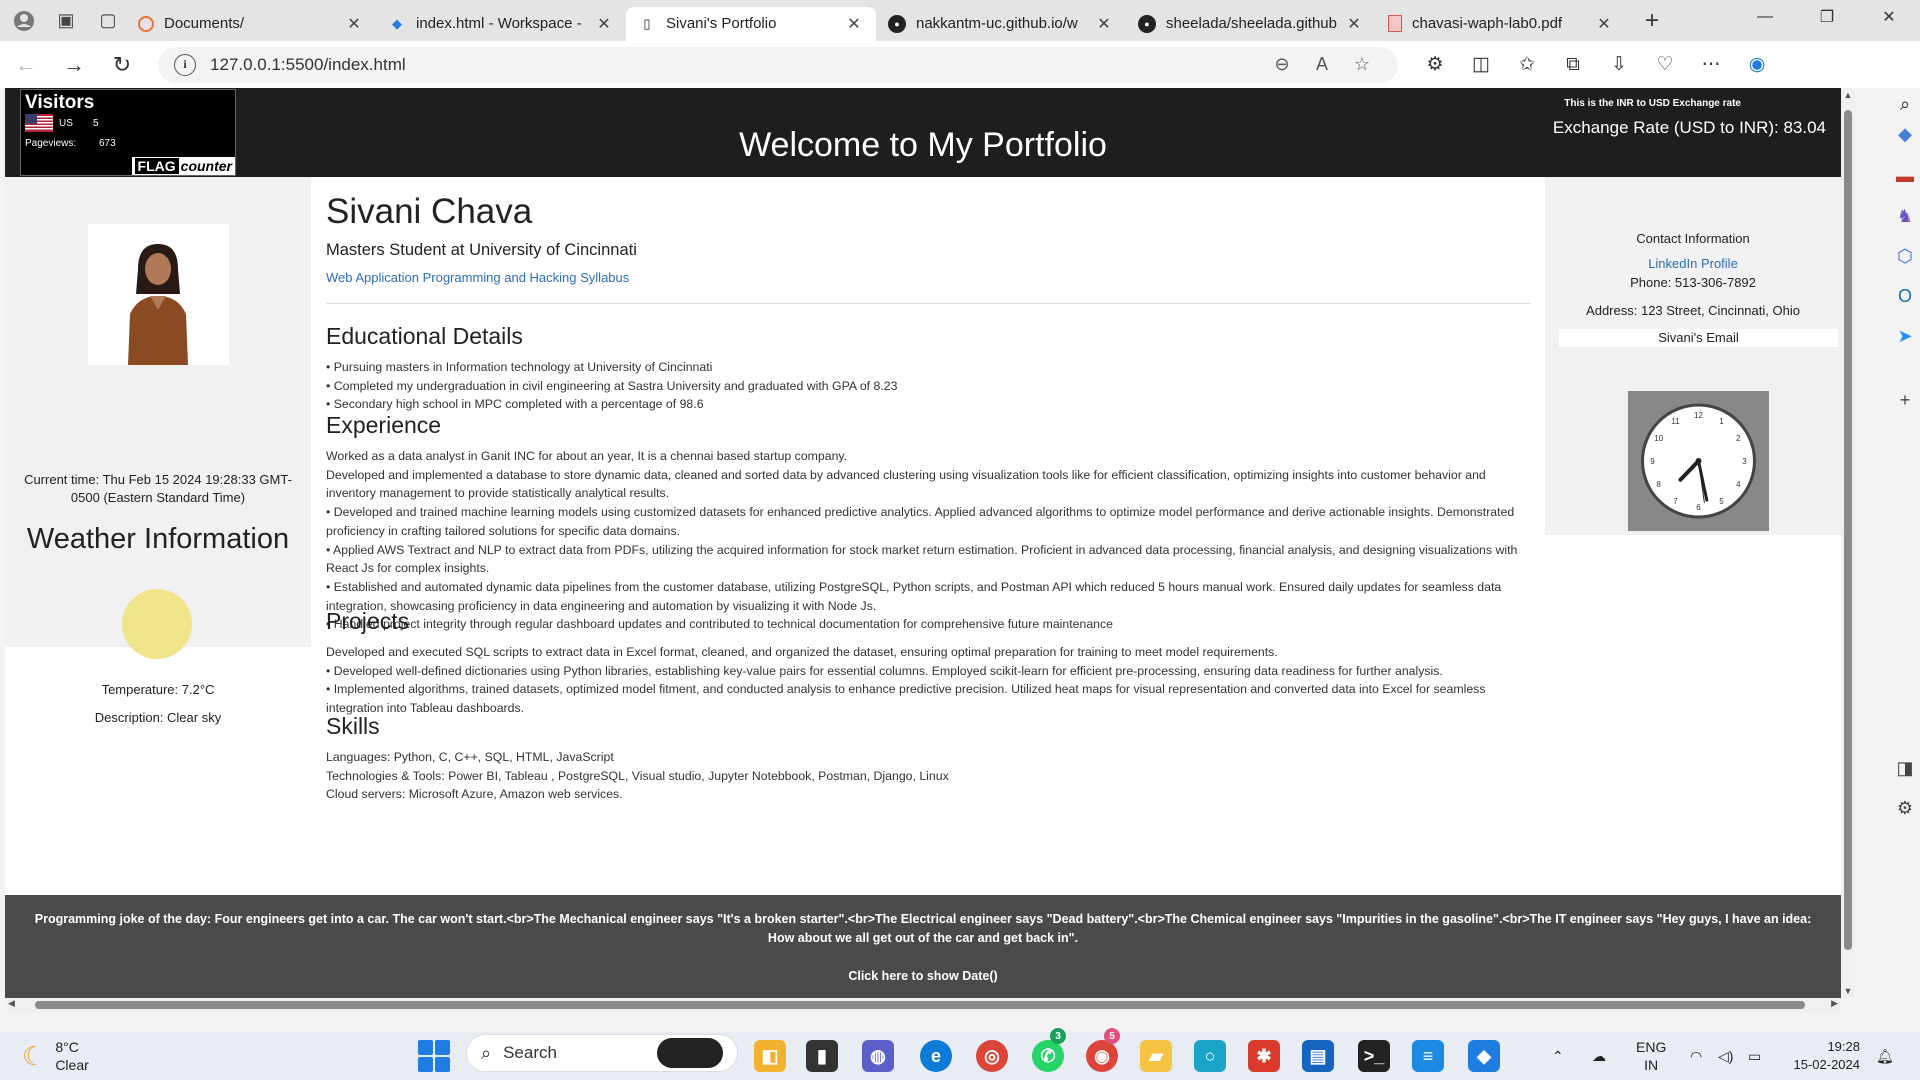 Image resolution: width=1920 pixels, height=1080 pixels. I want to click on vertical-scrollbar: ▲ ▼, so click(1848, 543).